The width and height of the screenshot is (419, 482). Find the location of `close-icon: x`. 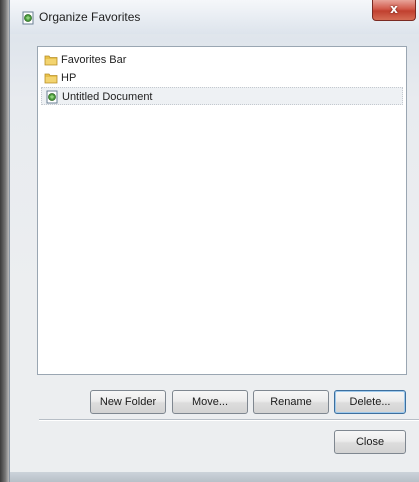

close-icon: x is located at coordinates (394, 9).